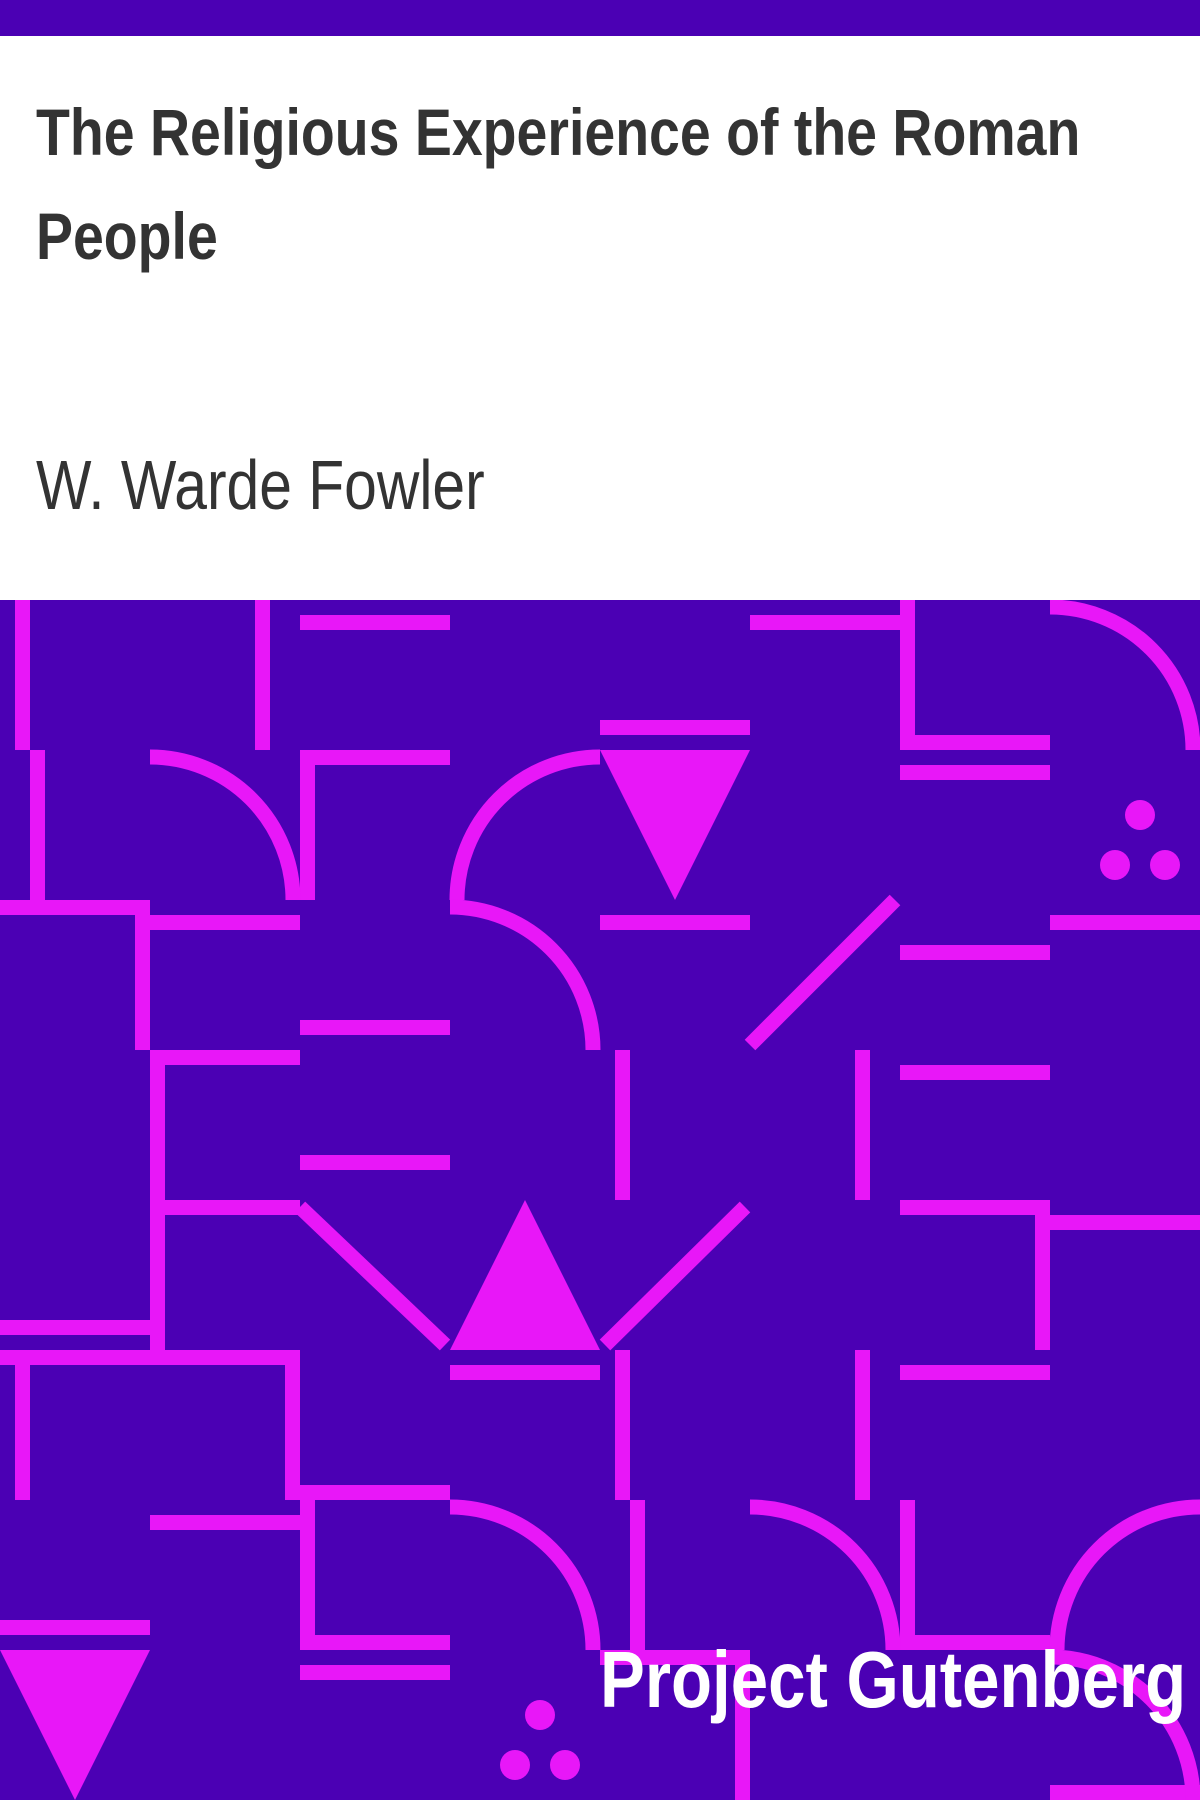  I want to click on publisher-label: Project Gutenberg, so click(893, 1679).